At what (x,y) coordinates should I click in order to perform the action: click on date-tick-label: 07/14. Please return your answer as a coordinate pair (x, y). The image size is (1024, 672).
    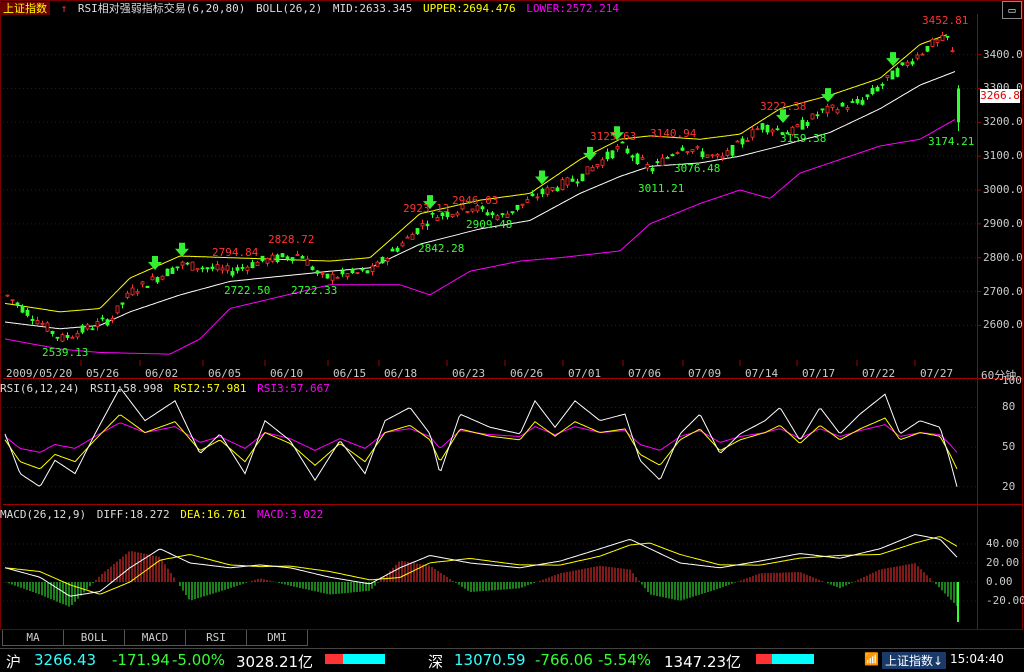
    Looking at the image, I should click on (762, 373).